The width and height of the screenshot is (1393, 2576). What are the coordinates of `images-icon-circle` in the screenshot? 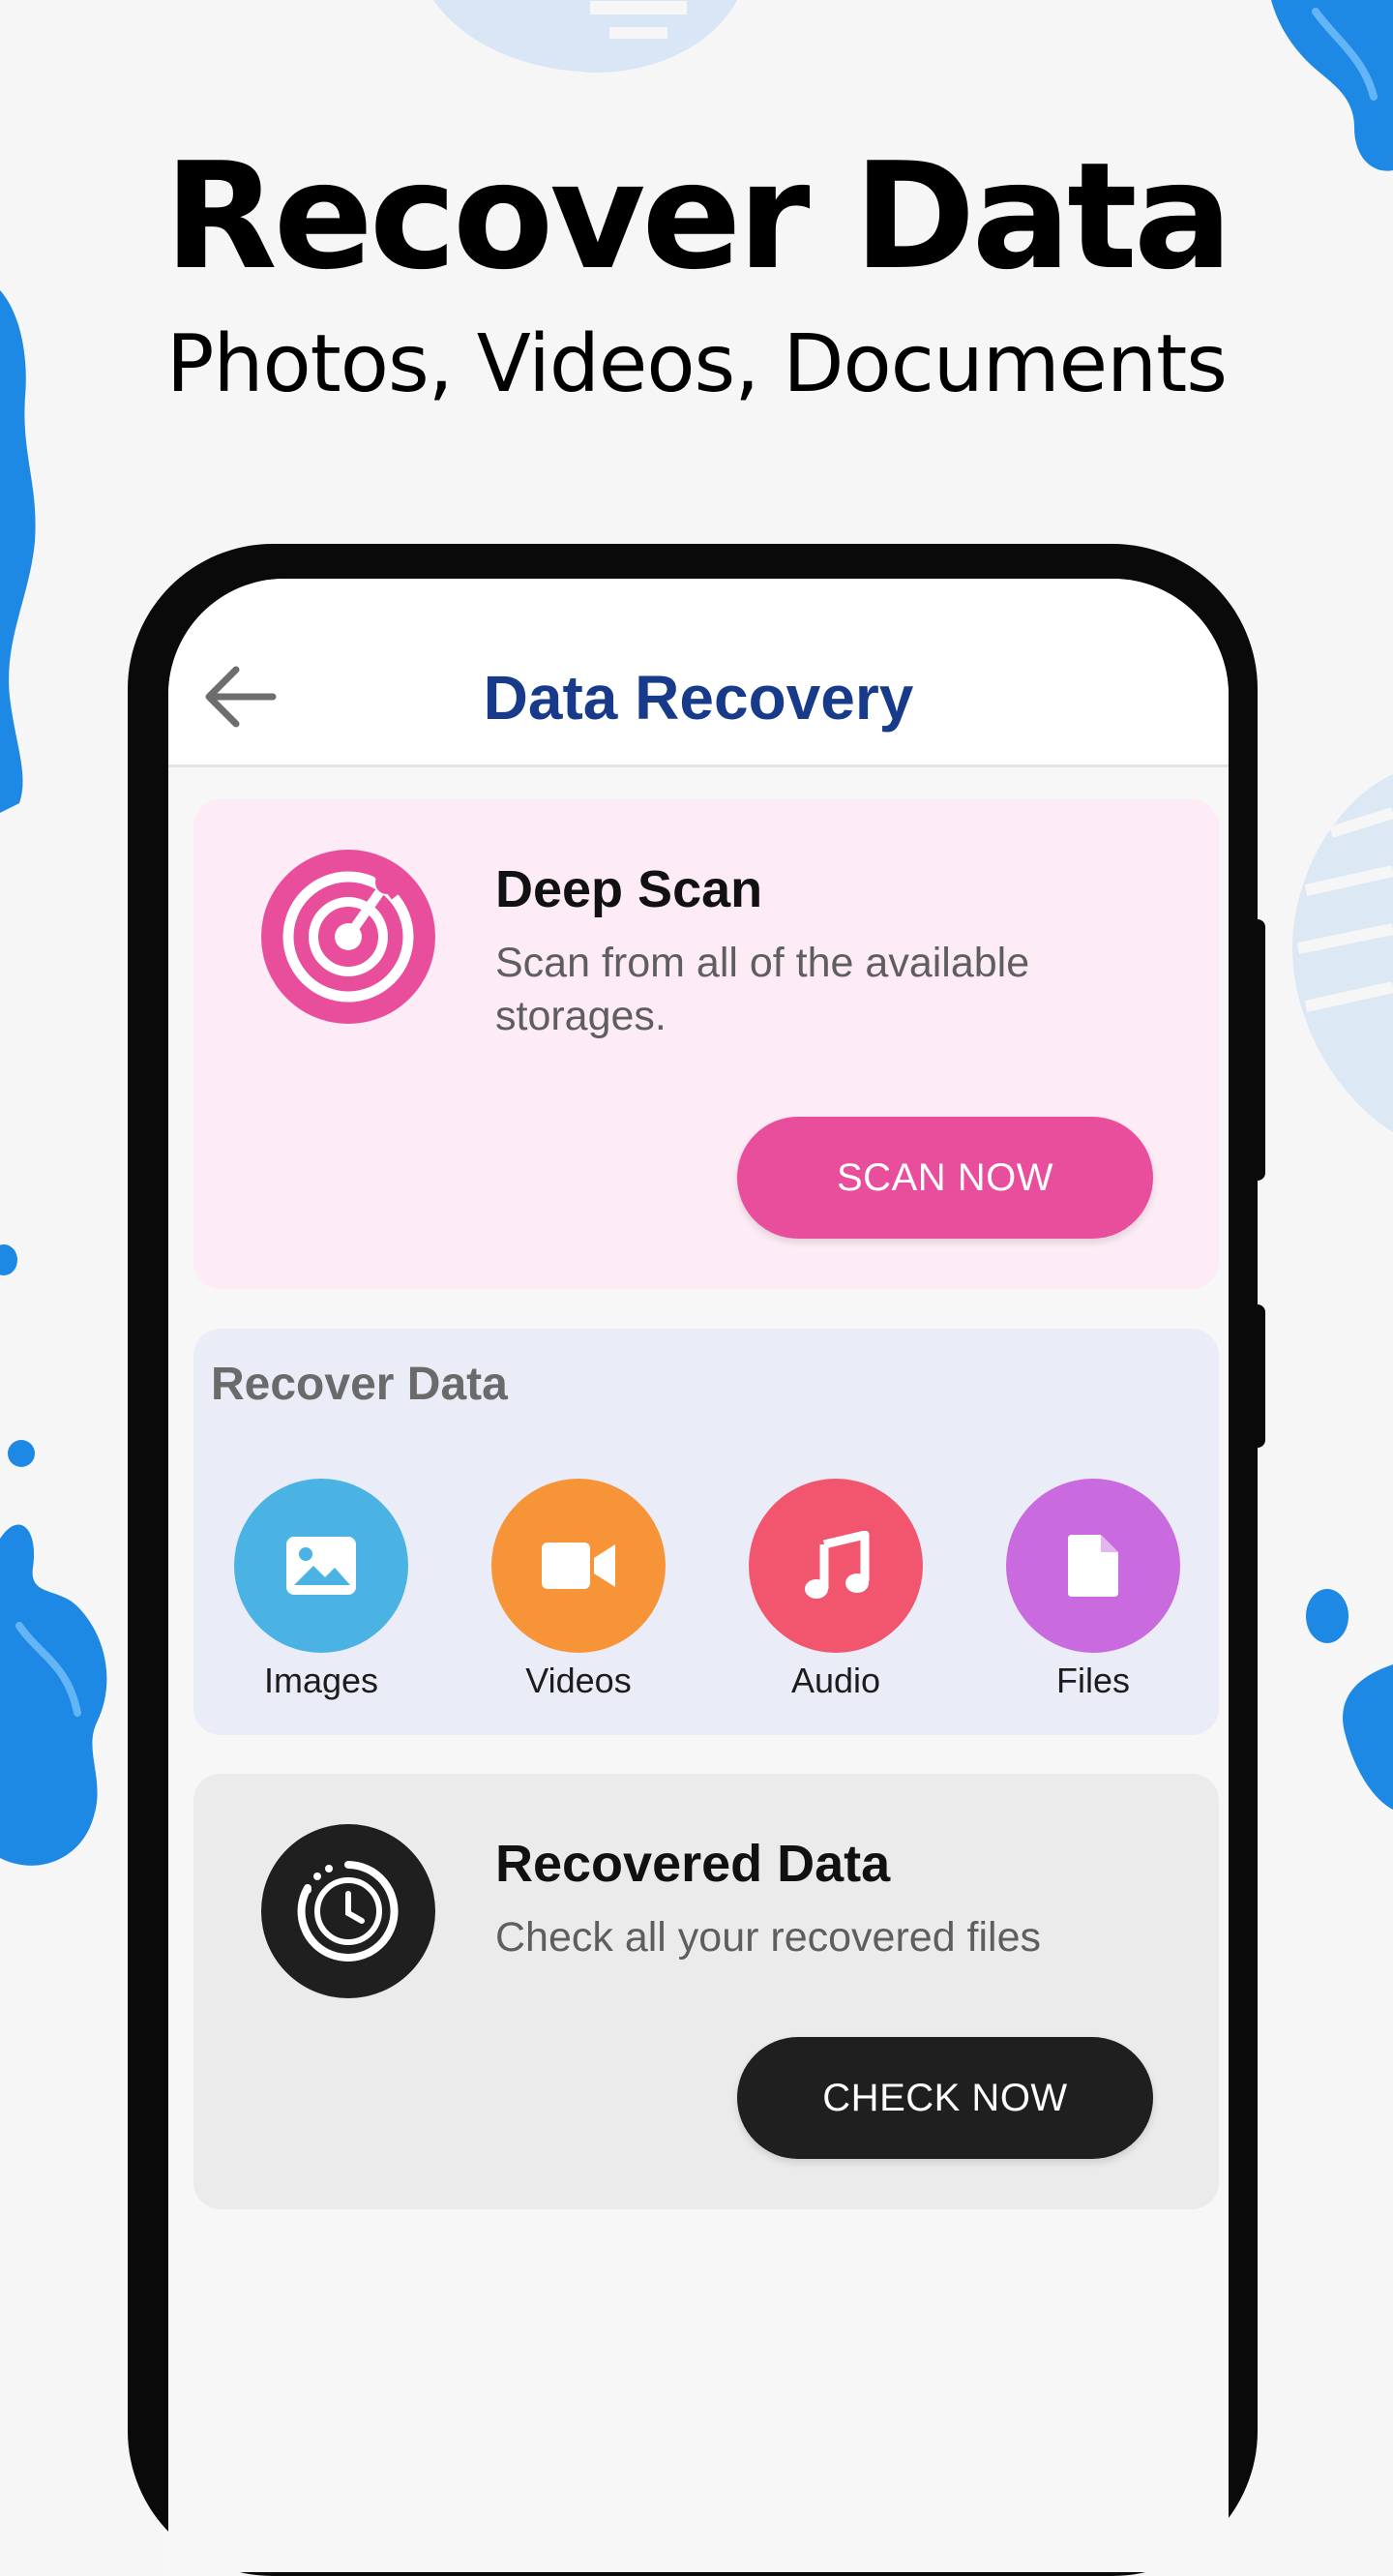 It's located at (321, 1566).